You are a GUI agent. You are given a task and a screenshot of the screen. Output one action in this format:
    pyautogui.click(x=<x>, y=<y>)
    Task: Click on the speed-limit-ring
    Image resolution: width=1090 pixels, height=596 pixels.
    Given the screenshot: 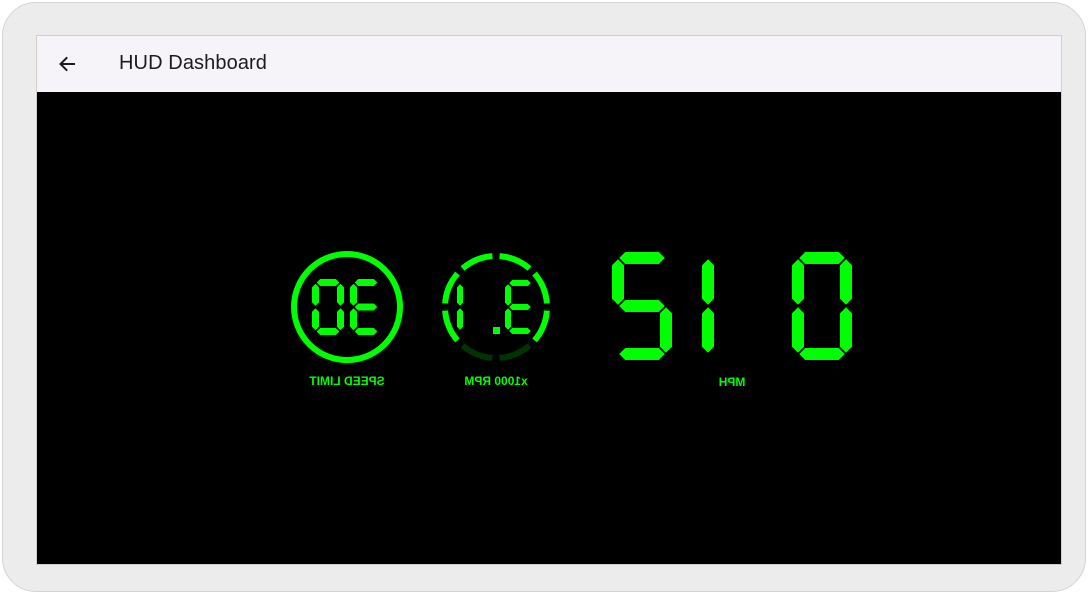 What is the action you would take?
    pyautogui.click(x=347, y=307)
    